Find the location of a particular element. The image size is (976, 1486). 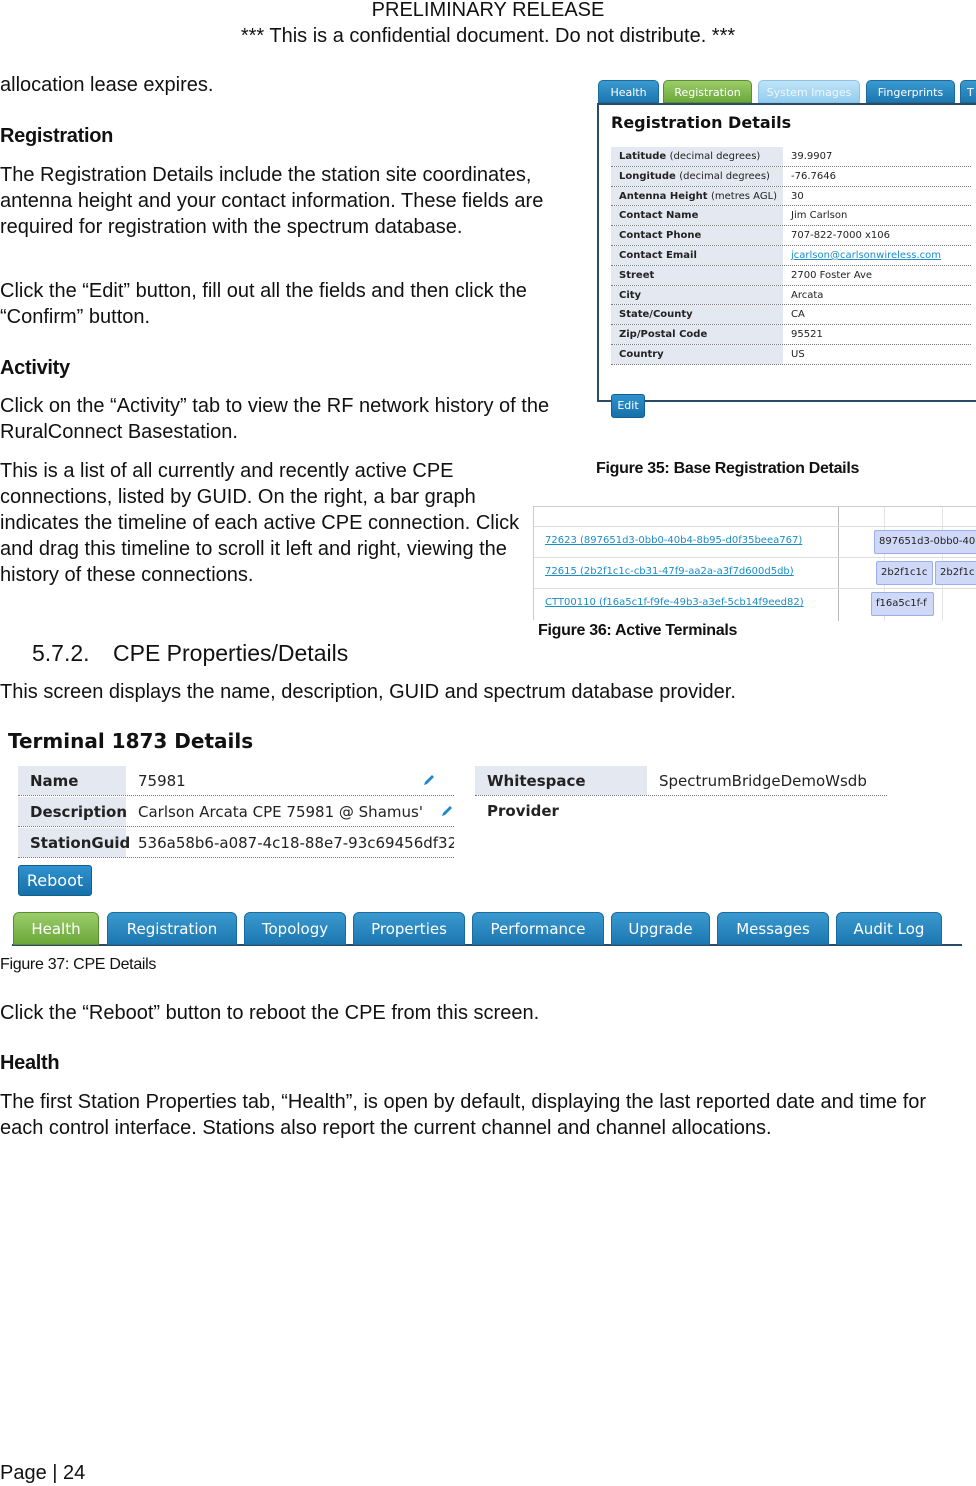

registration-key: Zip/Postal Code is located at coordinates (697, 334).